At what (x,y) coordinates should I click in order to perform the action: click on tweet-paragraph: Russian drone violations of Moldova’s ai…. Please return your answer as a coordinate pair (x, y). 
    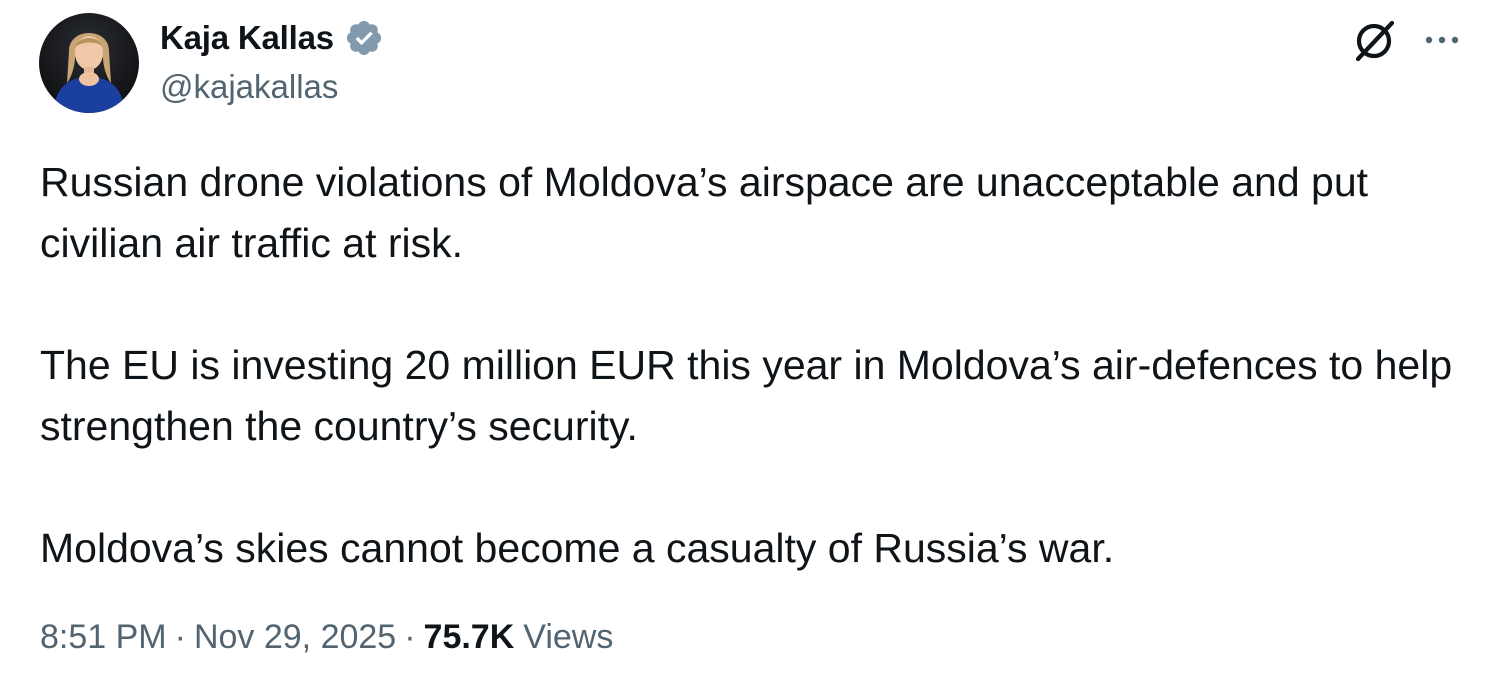
    Looking at the image, I should click on (704, 212).